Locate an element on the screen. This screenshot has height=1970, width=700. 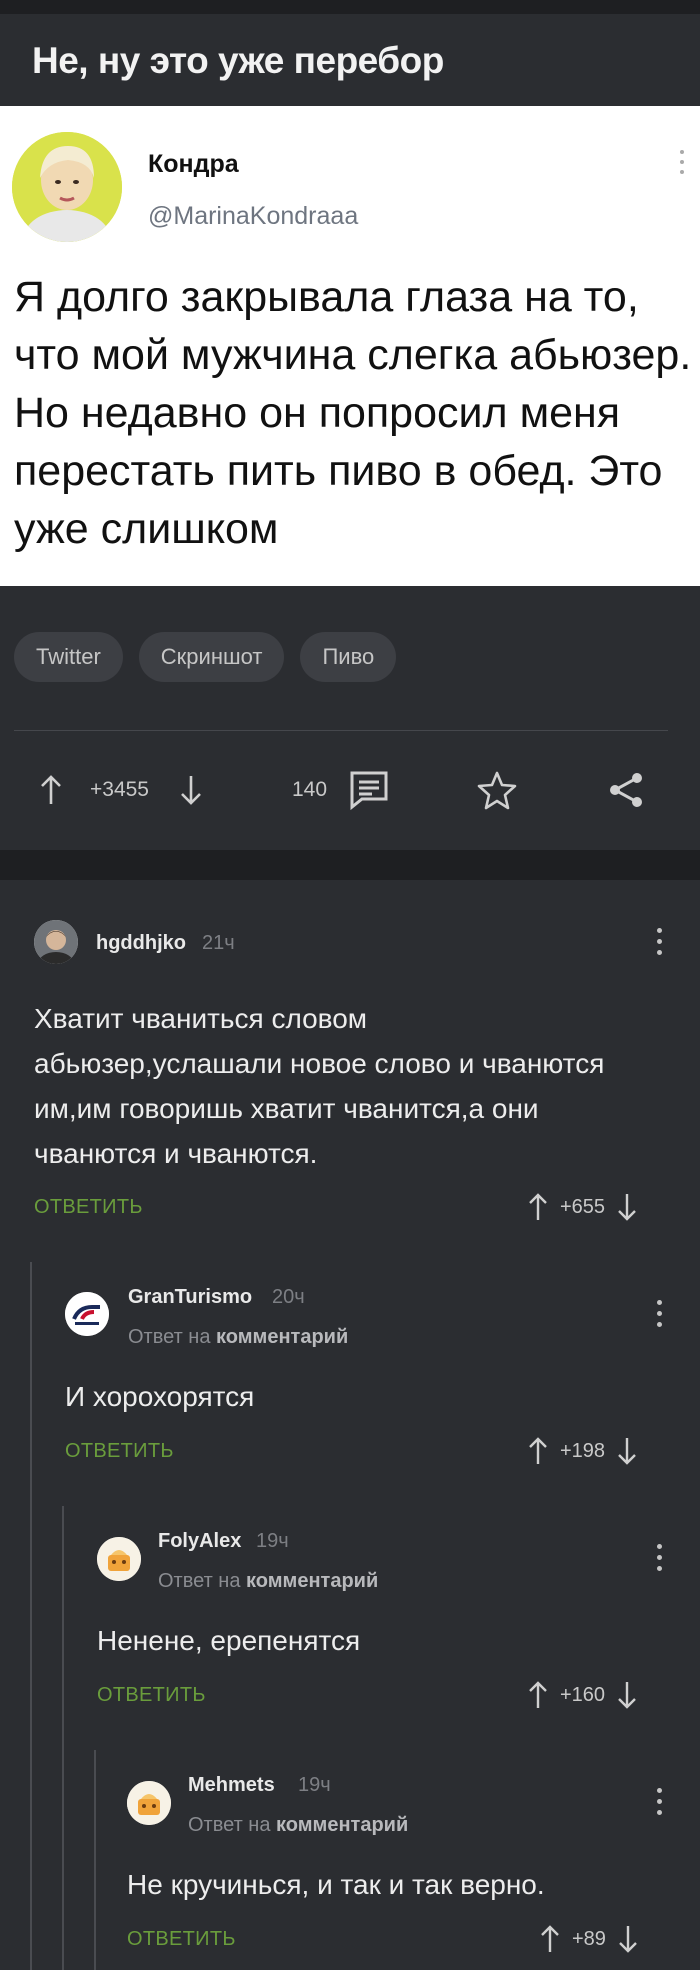
post-rating: +3455 is located at coordinates (119, 789).